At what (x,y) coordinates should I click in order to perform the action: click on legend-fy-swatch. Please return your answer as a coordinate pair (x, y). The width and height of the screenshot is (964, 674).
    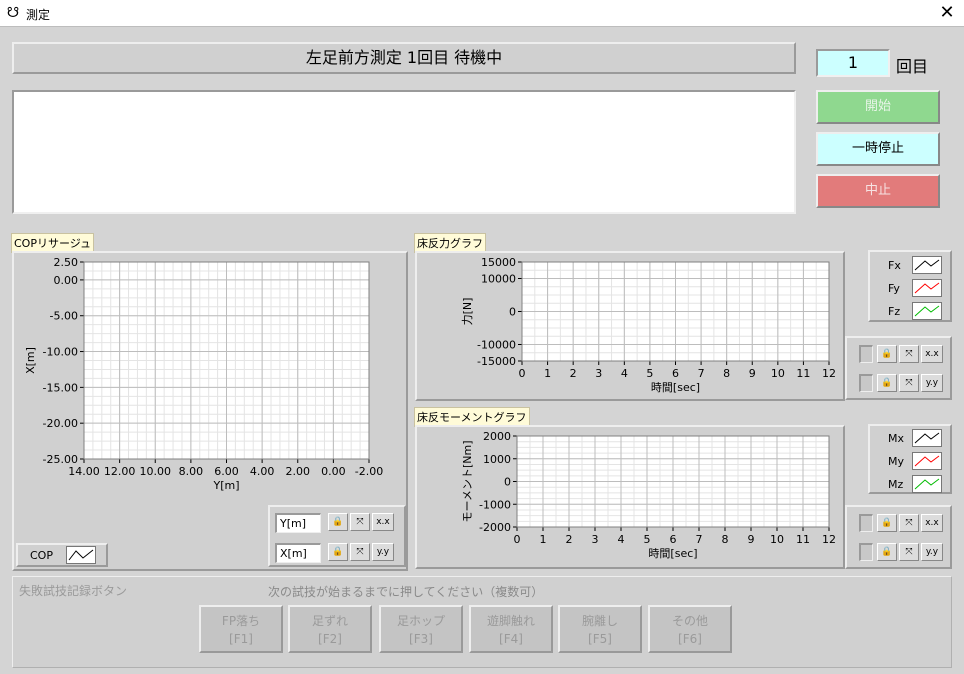
    Looking at the image, I should click on (927, 288).